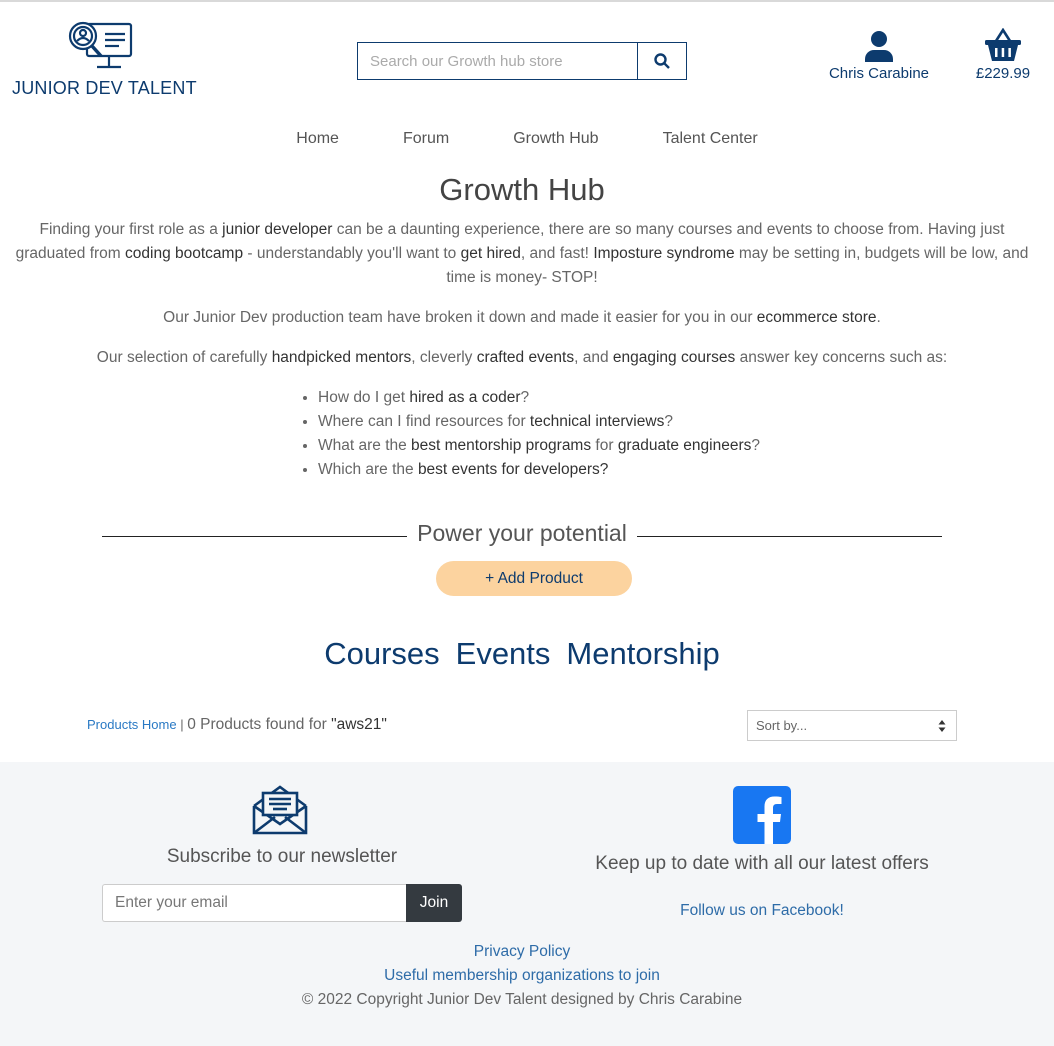 The height and width of the screenshot is (1046, 1054). Describe the element at coordinates (664, 253) in the screenshot. I see `highlight: Imposture syndrome` at that location.